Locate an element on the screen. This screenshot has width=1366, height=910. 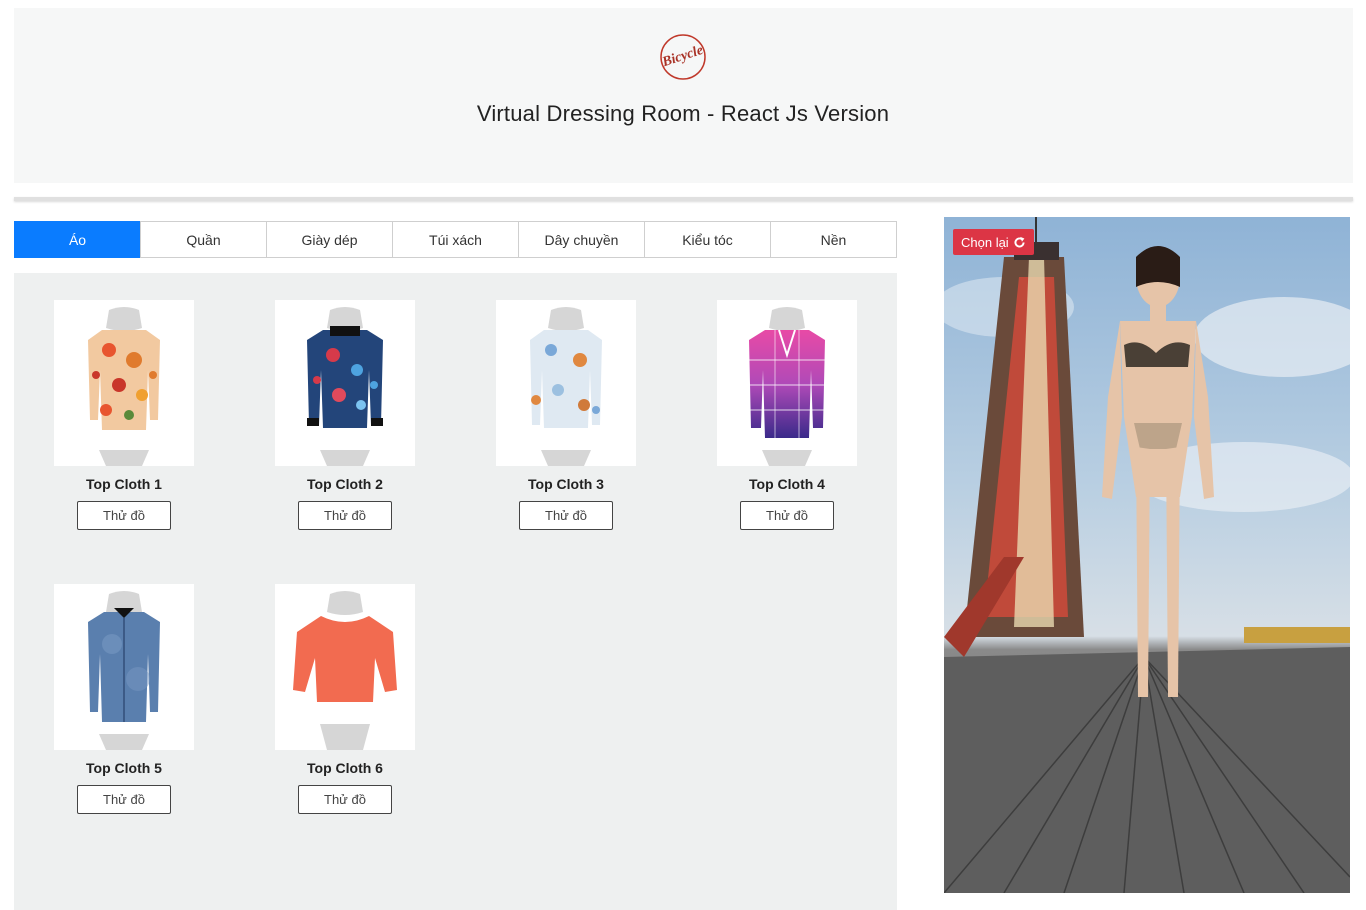
refresh-icon is located at coordinates (1019, 242).